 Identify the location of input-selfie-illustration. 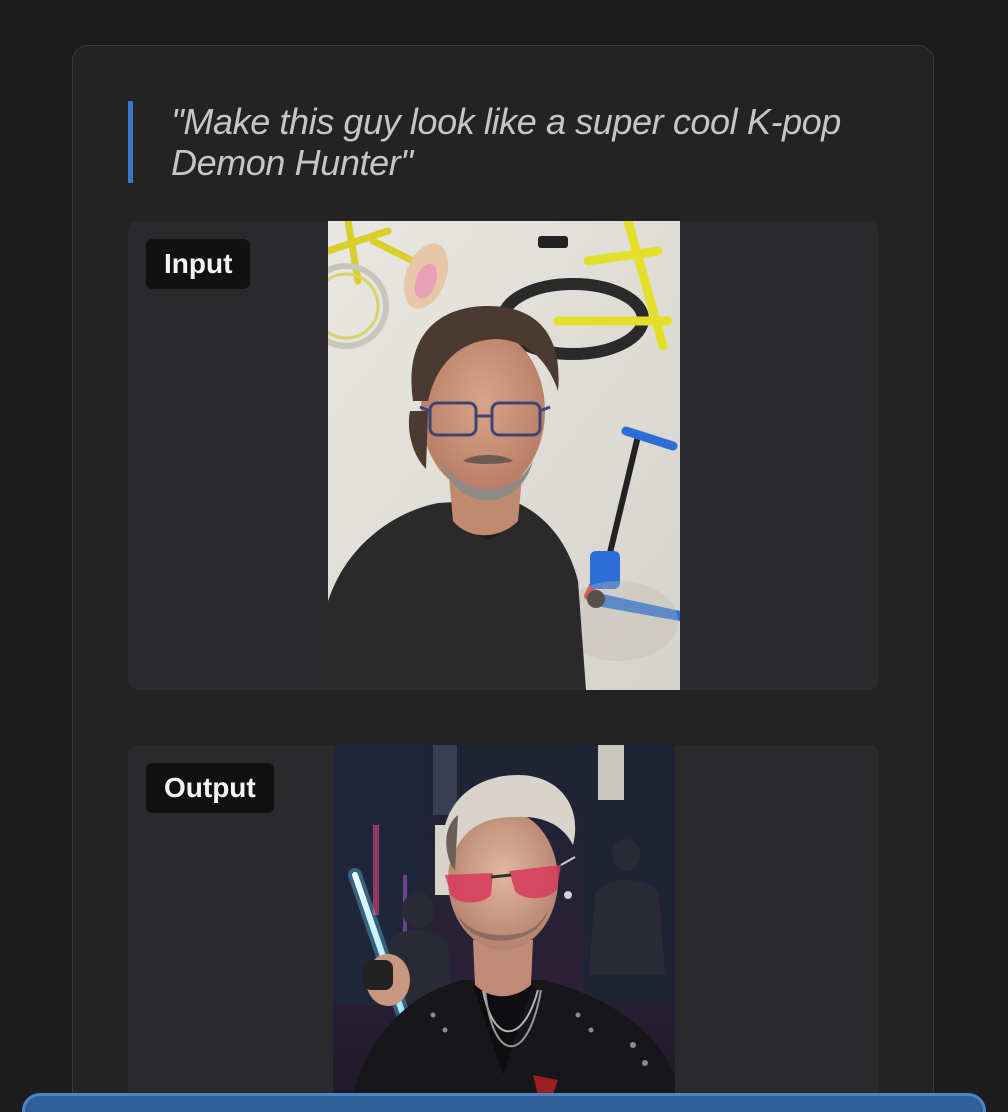
(504, 455).